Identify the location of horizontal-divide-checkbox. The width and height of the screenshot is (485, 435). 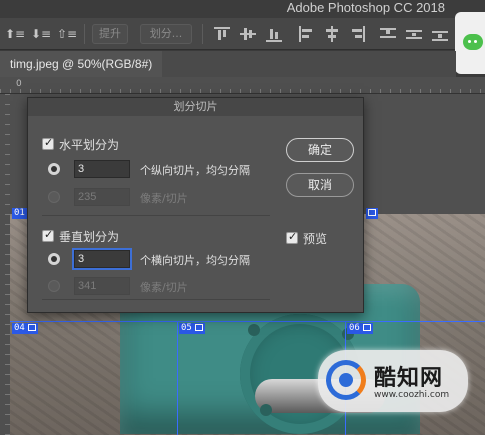
(48, 143).